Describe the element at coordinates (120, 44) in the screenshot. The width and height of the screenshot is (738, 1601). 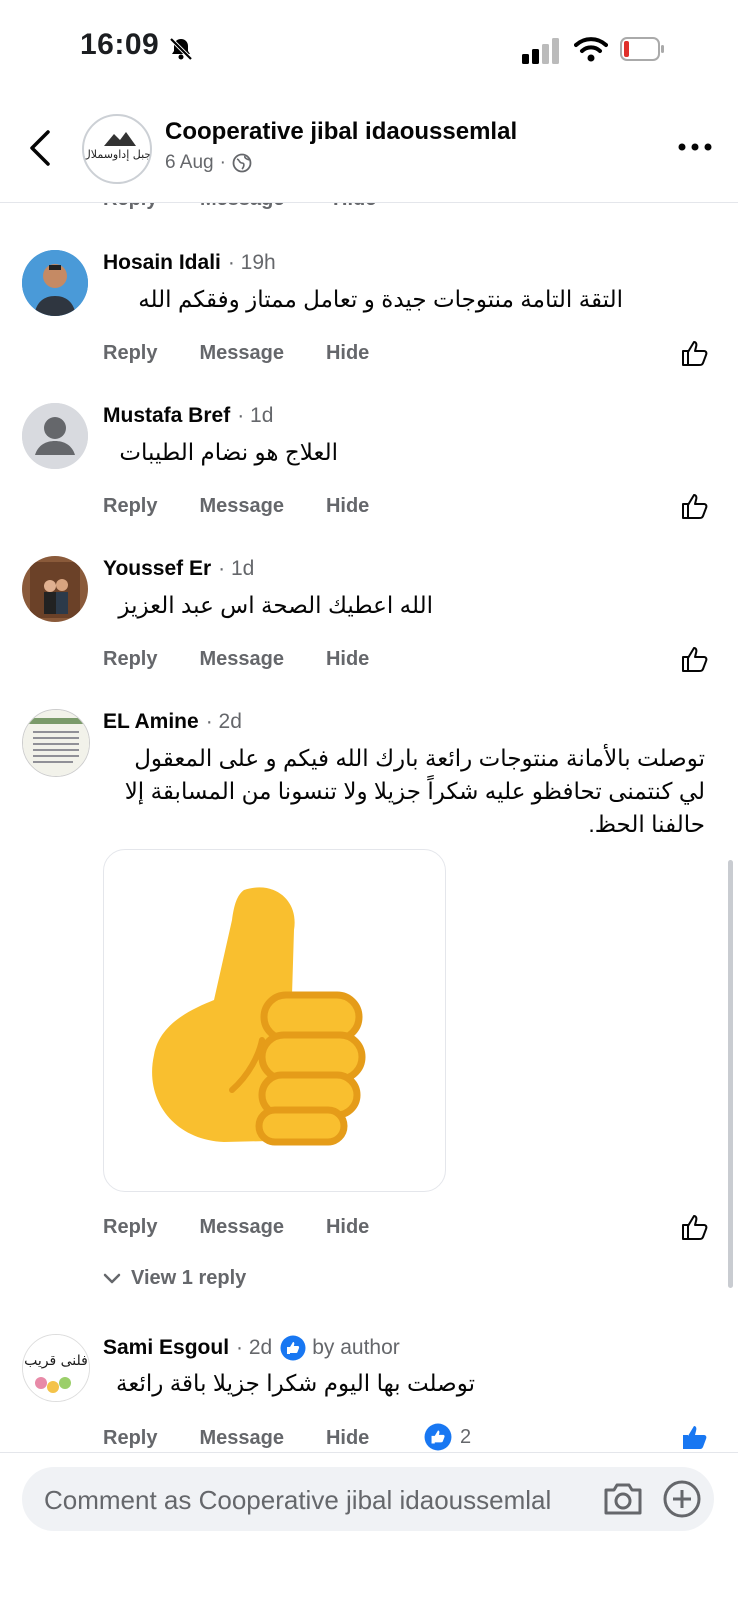
I see `status-time: 16:09` at that location.